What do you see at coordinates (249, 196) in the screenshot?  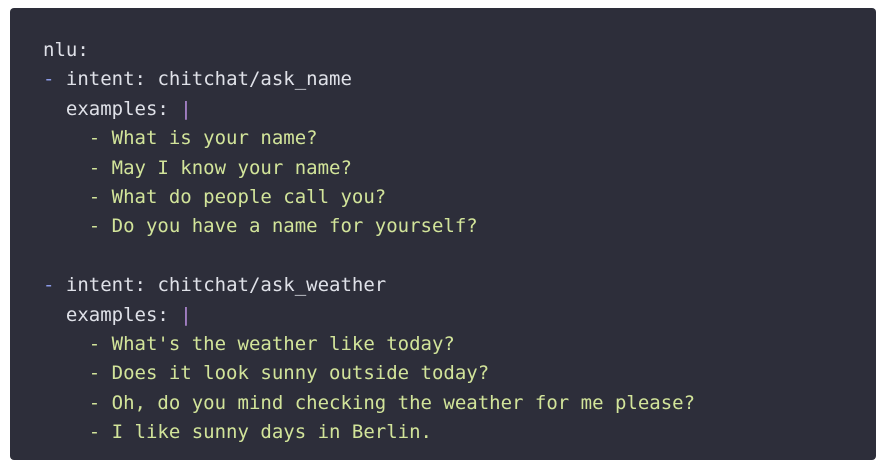 I see `example-text: What do people call you?` at bounding box center [249, 196].